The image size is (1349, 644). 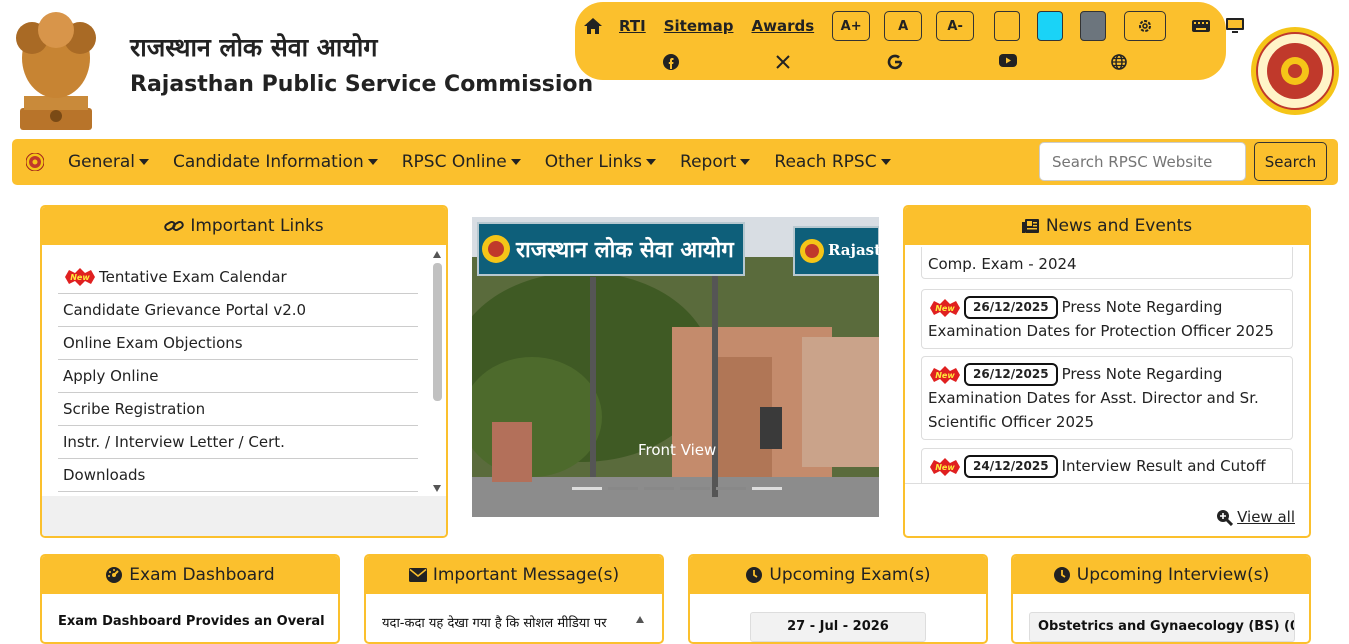 I want to click on nav-report-label: Report, so click(x=708, y=162).